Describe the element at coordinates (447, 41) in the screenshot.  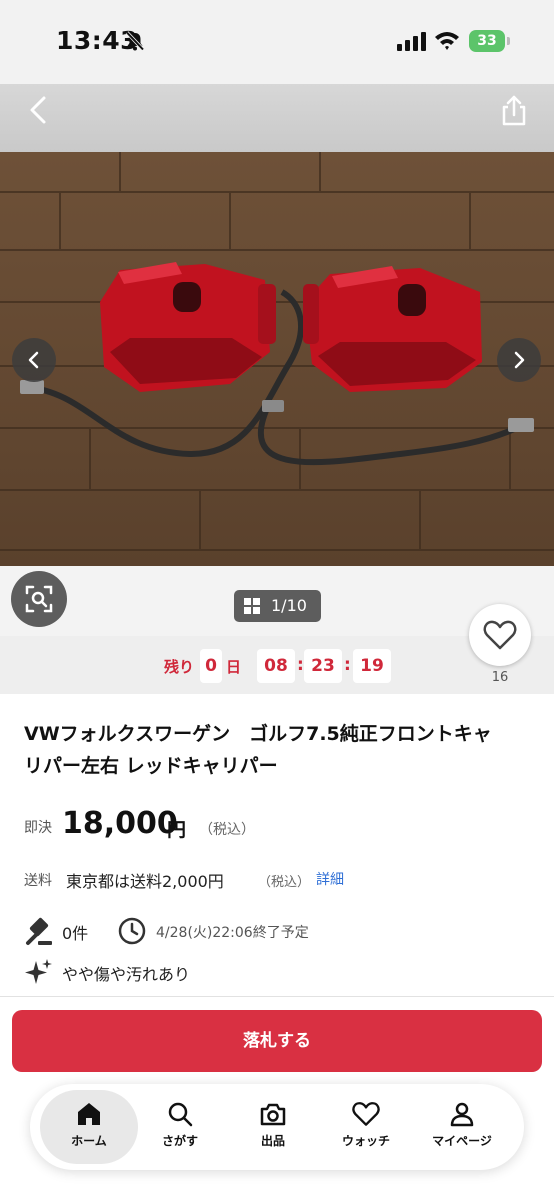
I see `wifi-icon` at that location.